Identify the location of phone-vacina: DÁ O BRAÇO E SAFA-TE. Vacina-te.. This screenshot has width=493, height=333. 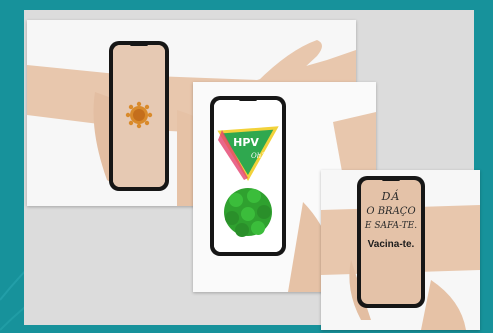
(391, 242).